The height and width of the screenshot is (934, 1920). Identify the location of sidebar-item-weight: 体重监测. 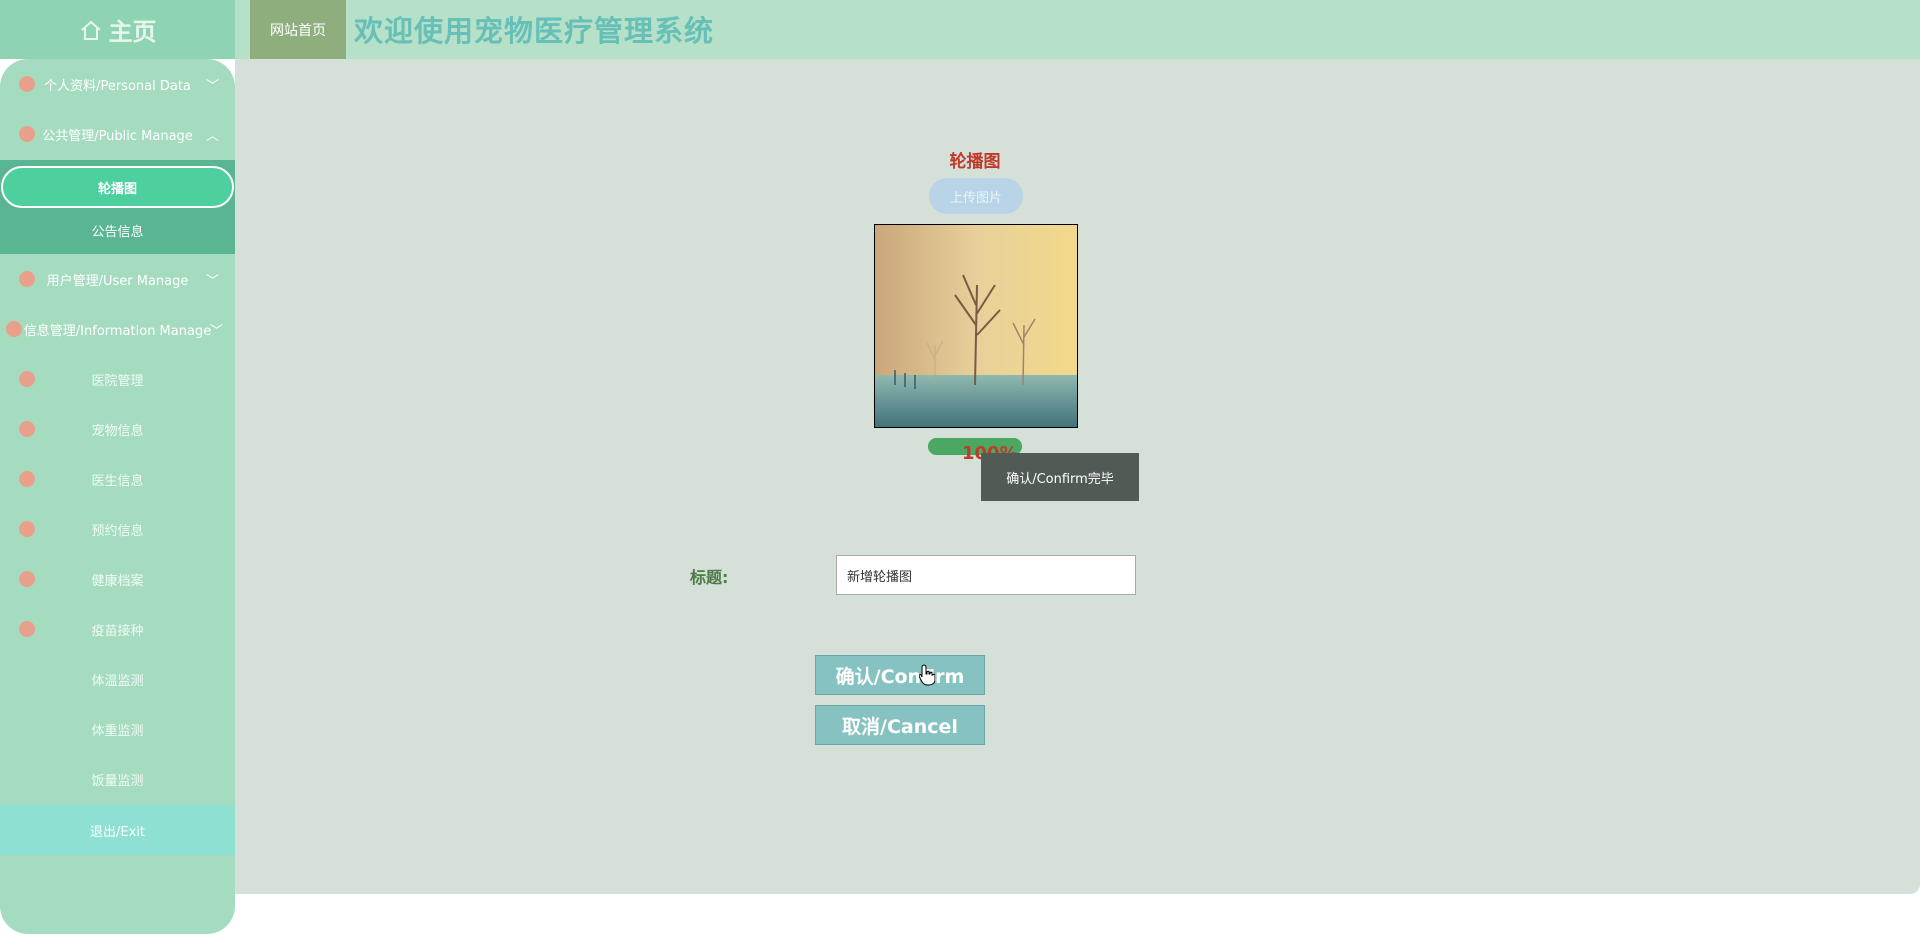
(117, 729).